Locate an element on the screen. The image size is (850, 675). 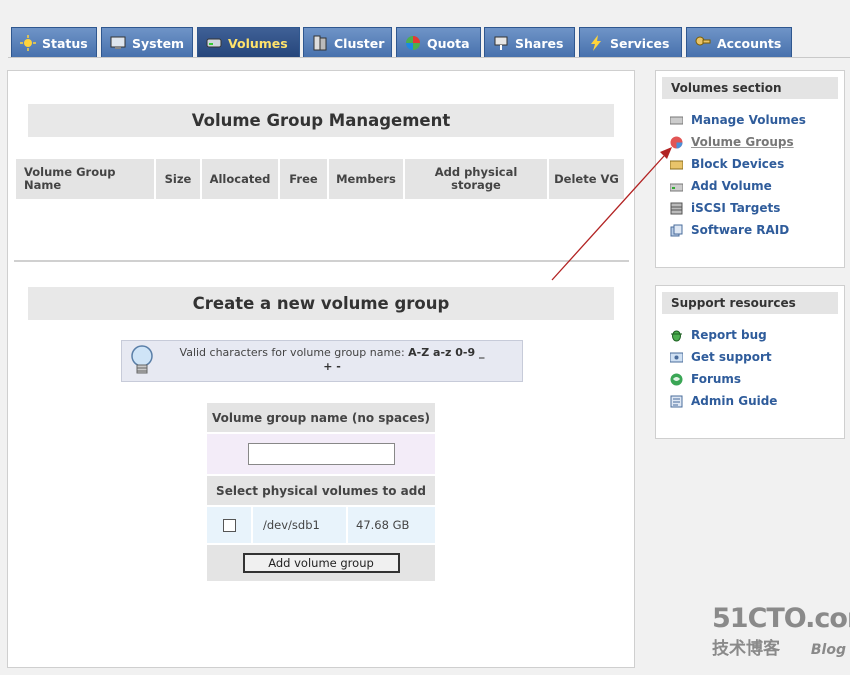
guide-icon is located at coordinates (676, 401).